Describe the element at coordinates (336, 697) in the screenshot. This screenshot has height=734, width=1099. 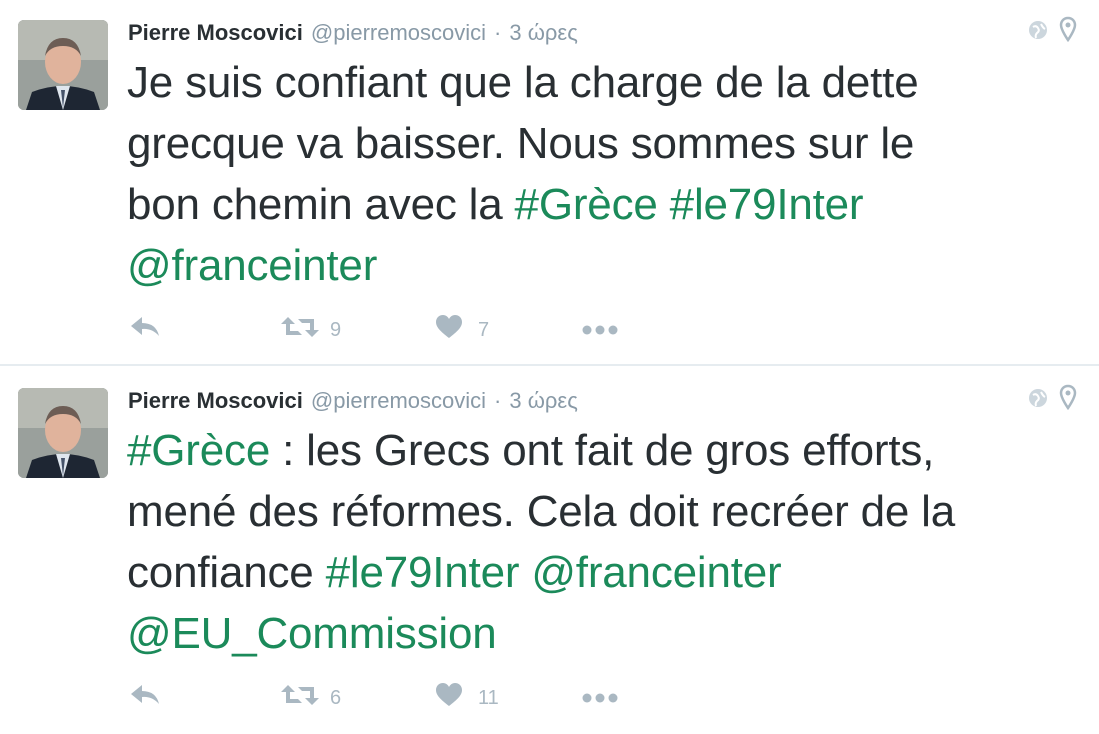
I see `retweet-count: 6` at that location.